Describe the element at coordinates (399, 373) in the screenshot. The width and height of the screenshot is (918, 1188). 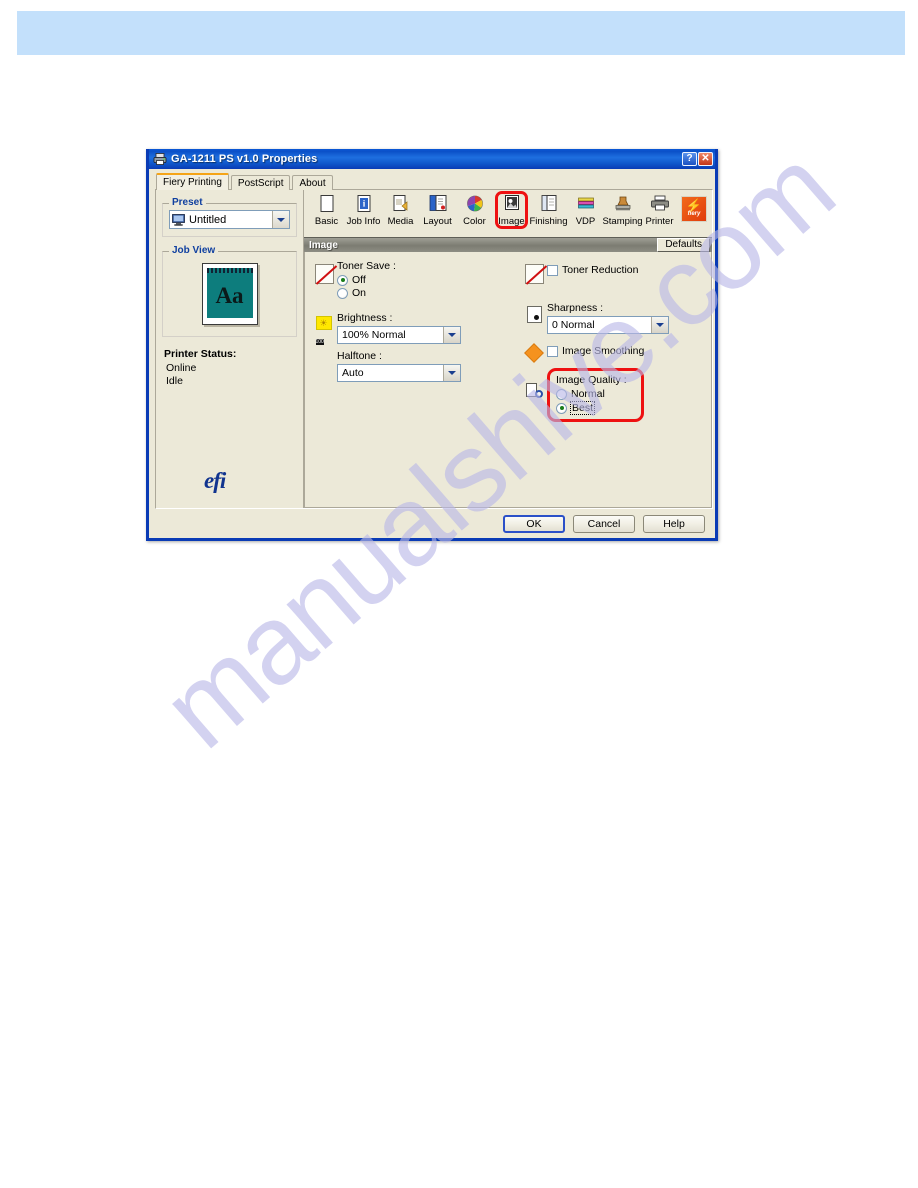
I see `halftone-select: Auto` at that location.